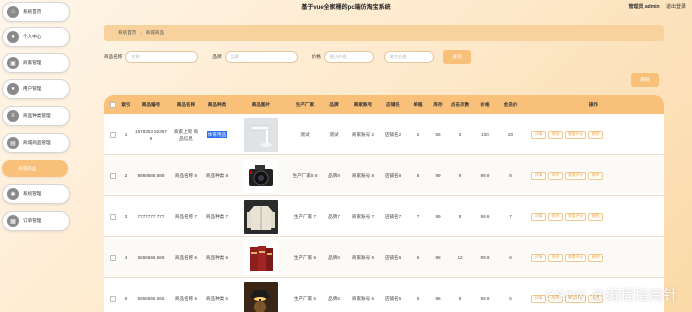 The image size is (692, 312). Describe the element at coordinates (408, 57) in the screenshot. I see `price-max-input: 最大价格` at that location.